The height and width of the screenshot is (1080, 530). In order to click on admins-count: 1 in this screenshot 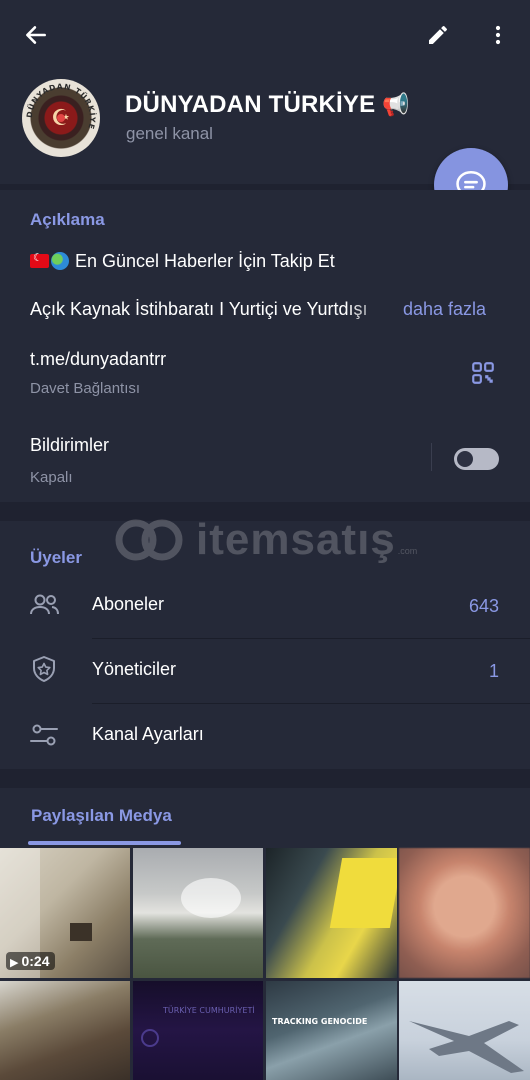, I will do `click(493, 671)`.